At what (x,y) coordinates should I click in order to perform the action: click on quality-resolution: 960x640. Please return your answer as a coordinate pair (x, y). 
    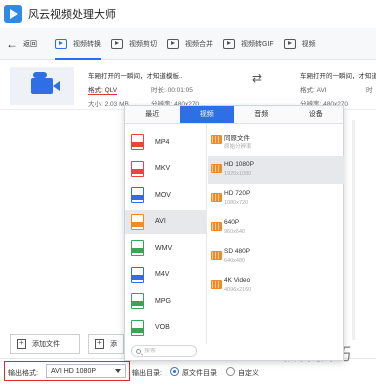
    Looking at the image, I should click on (235, 232).